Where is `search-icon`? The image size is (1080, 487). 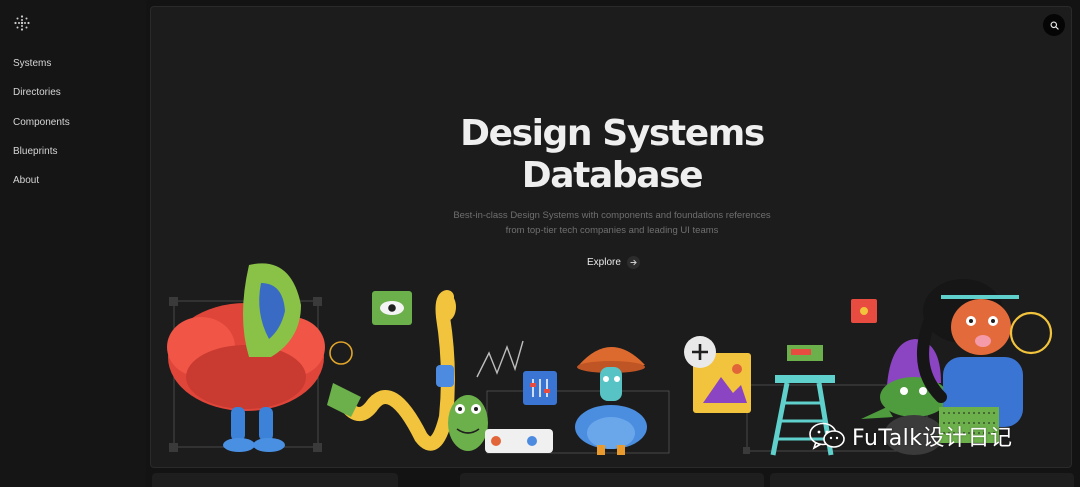
search-icon is located at coordinates (1054, 25).